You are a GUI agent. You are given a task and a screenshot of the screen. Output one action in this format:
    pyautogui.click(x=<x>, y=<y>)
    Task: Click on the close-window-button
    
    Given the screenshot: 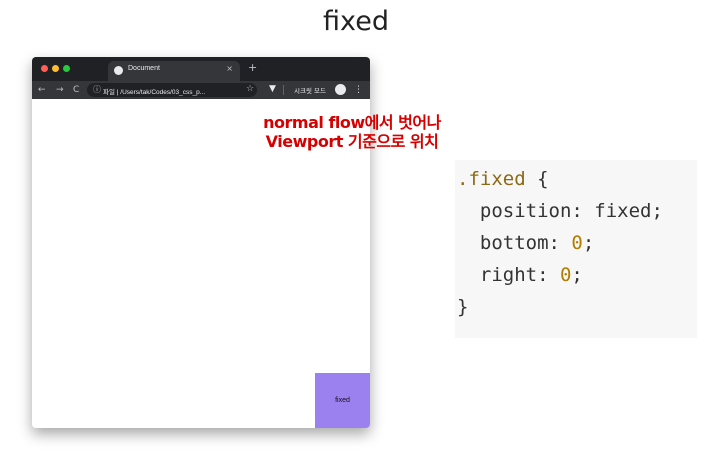 What is the action you would take?
    pyautogui.click(x=44, y=68)
    